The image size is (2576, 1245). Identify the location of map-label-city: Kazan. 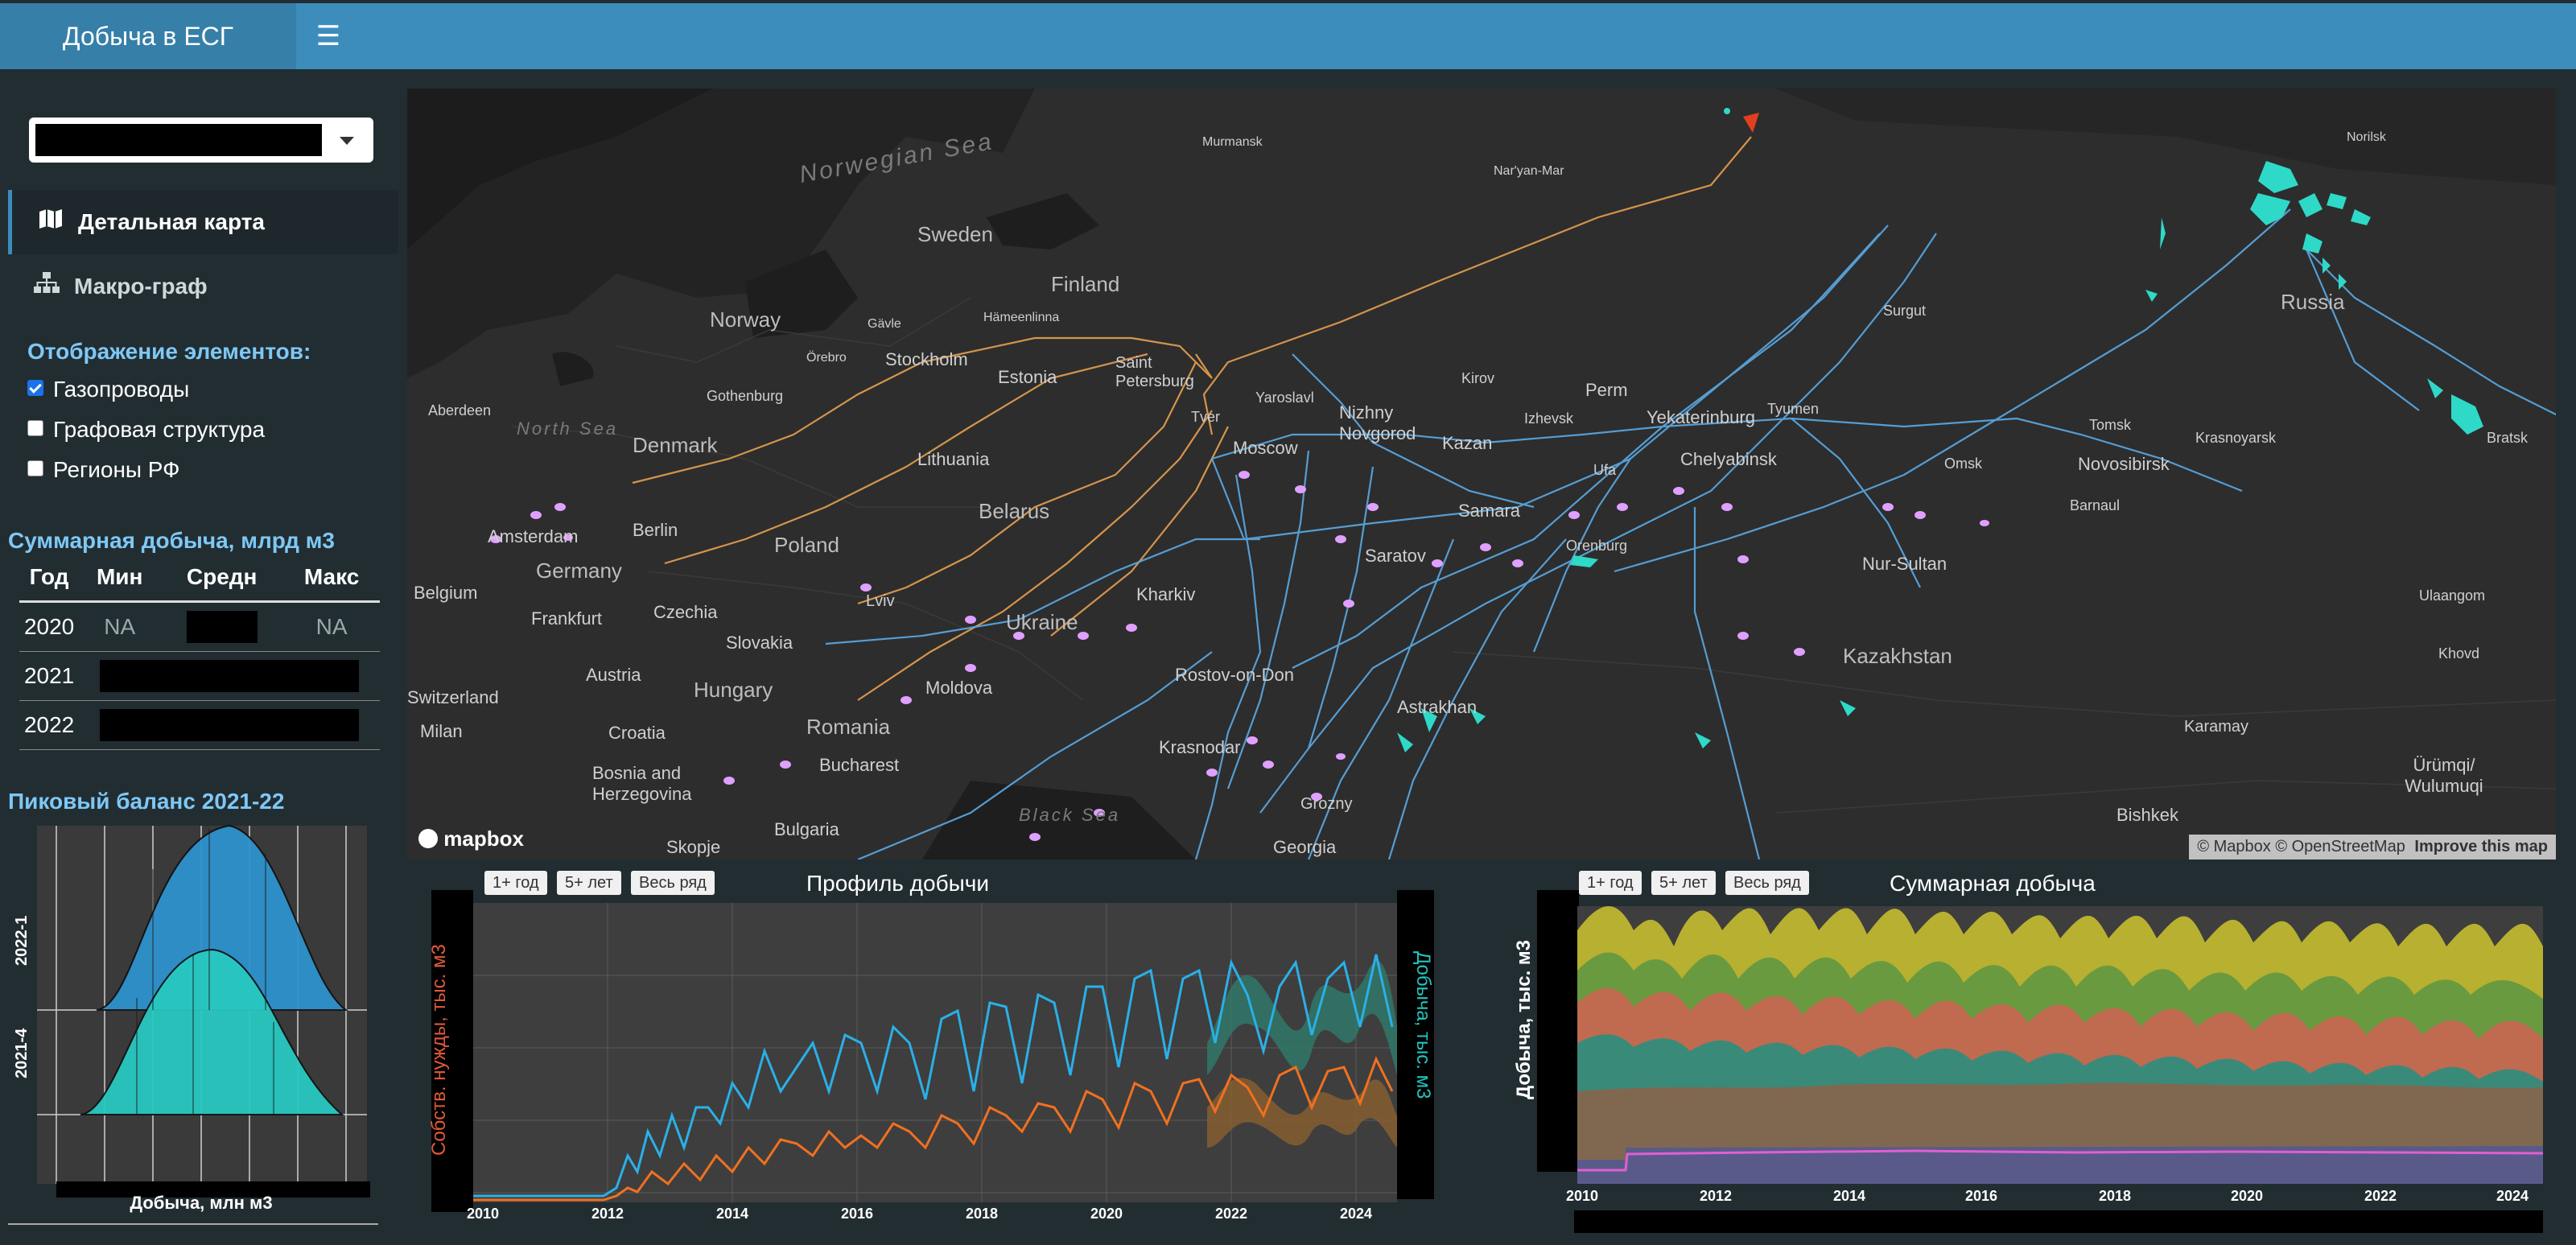
(1467, 443).